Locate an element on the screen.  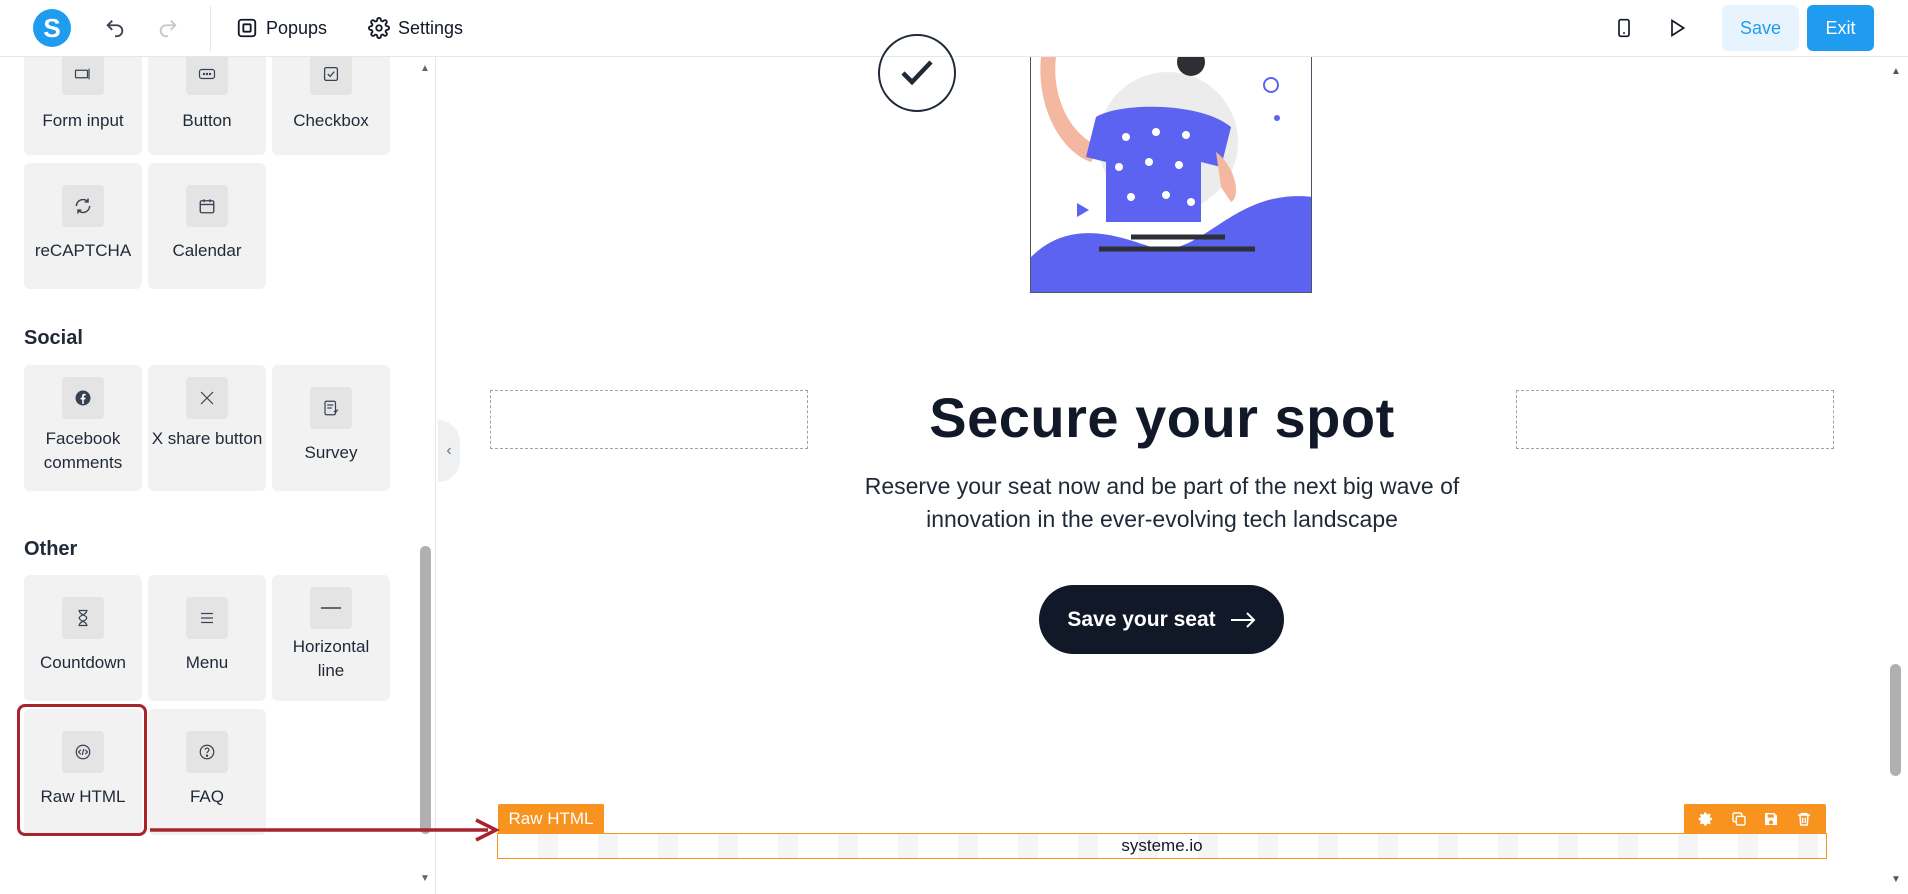
settings-button: Settings is located at coordinates (415, 28).